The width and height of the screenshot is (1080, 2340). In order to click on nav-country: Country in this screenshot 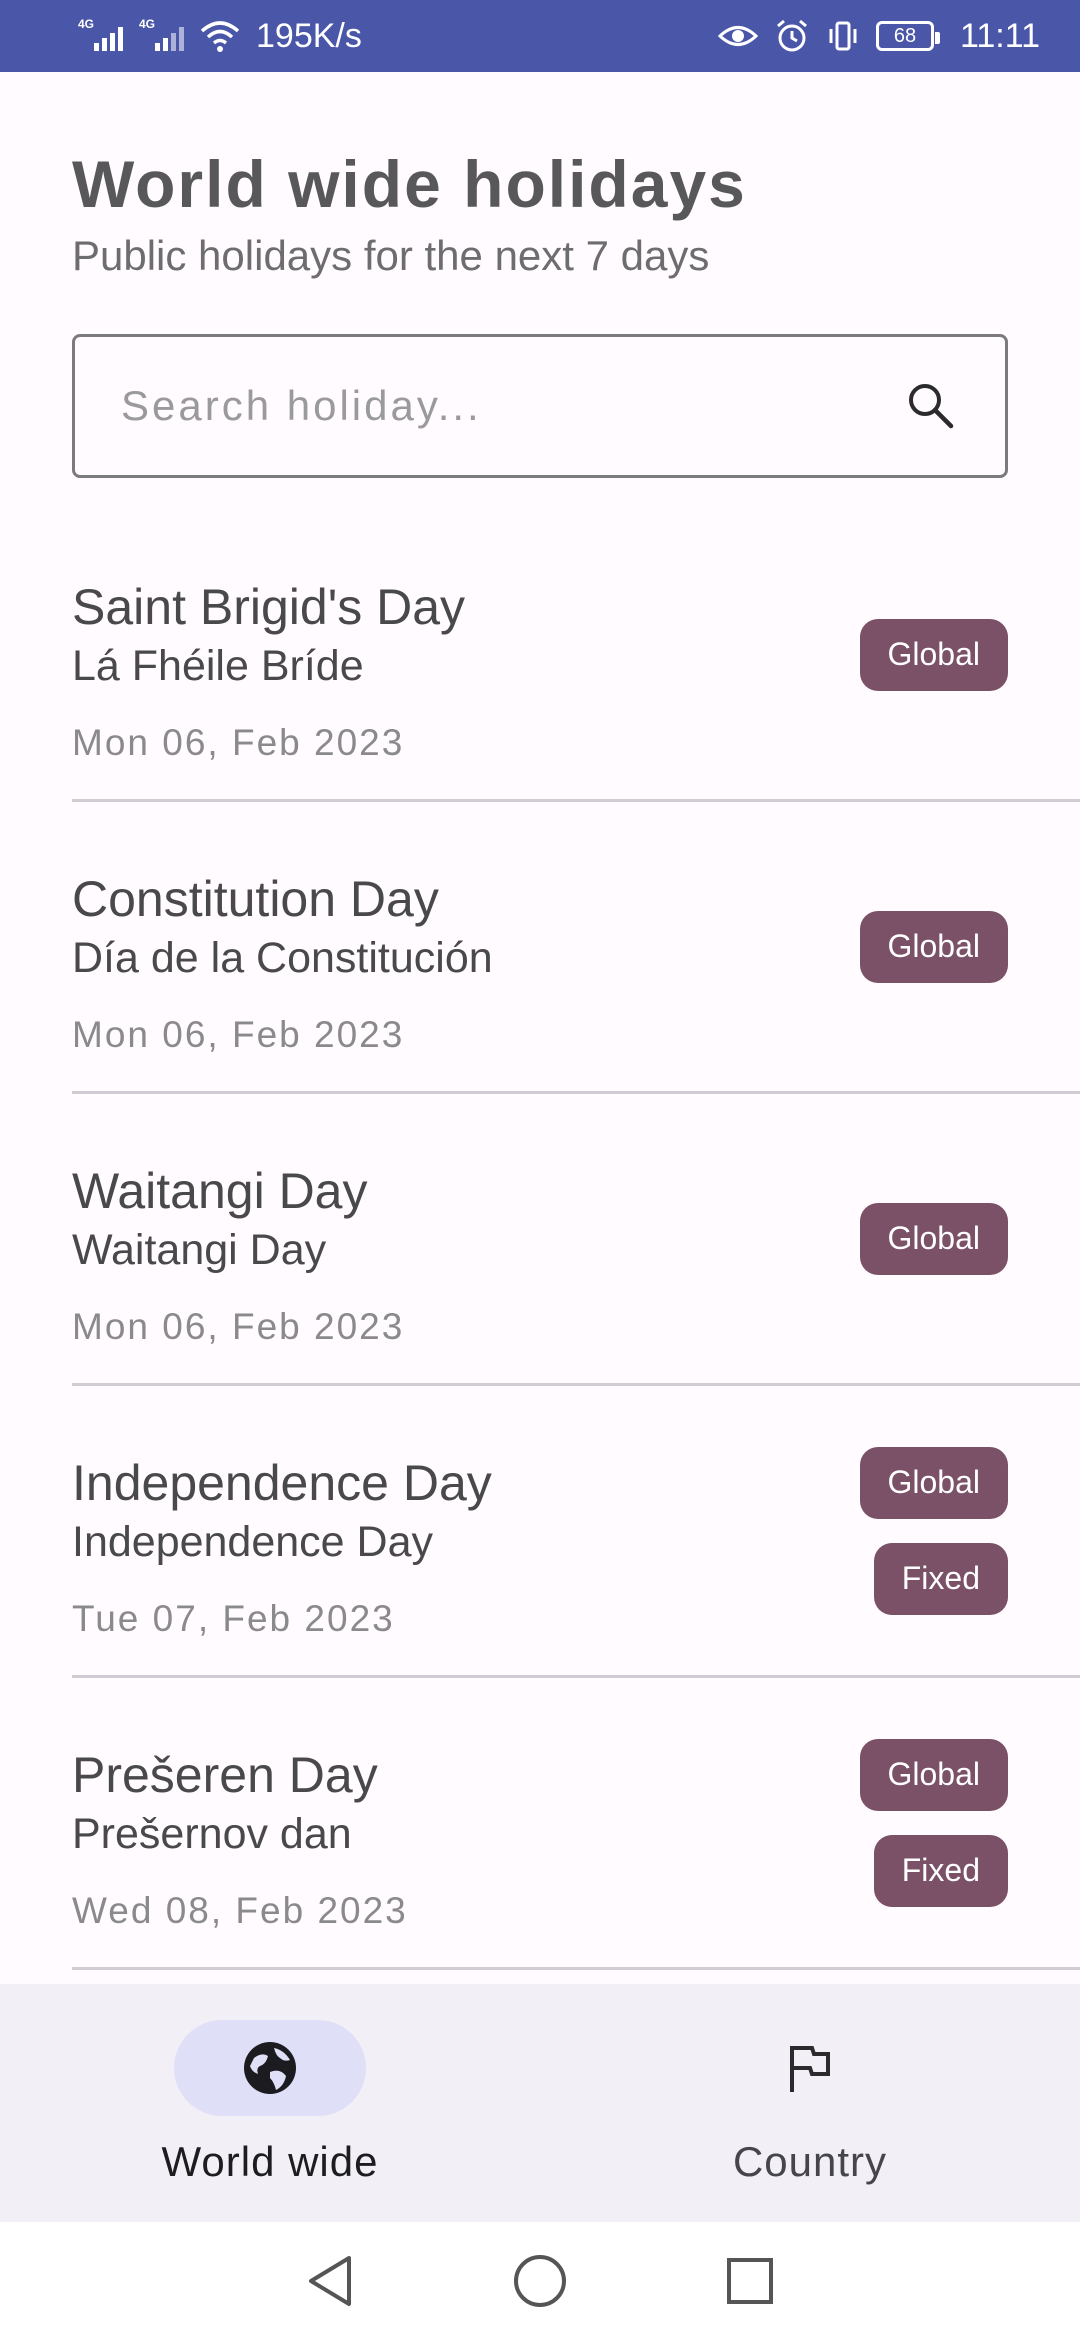, I will do `click(810, 2103)`.